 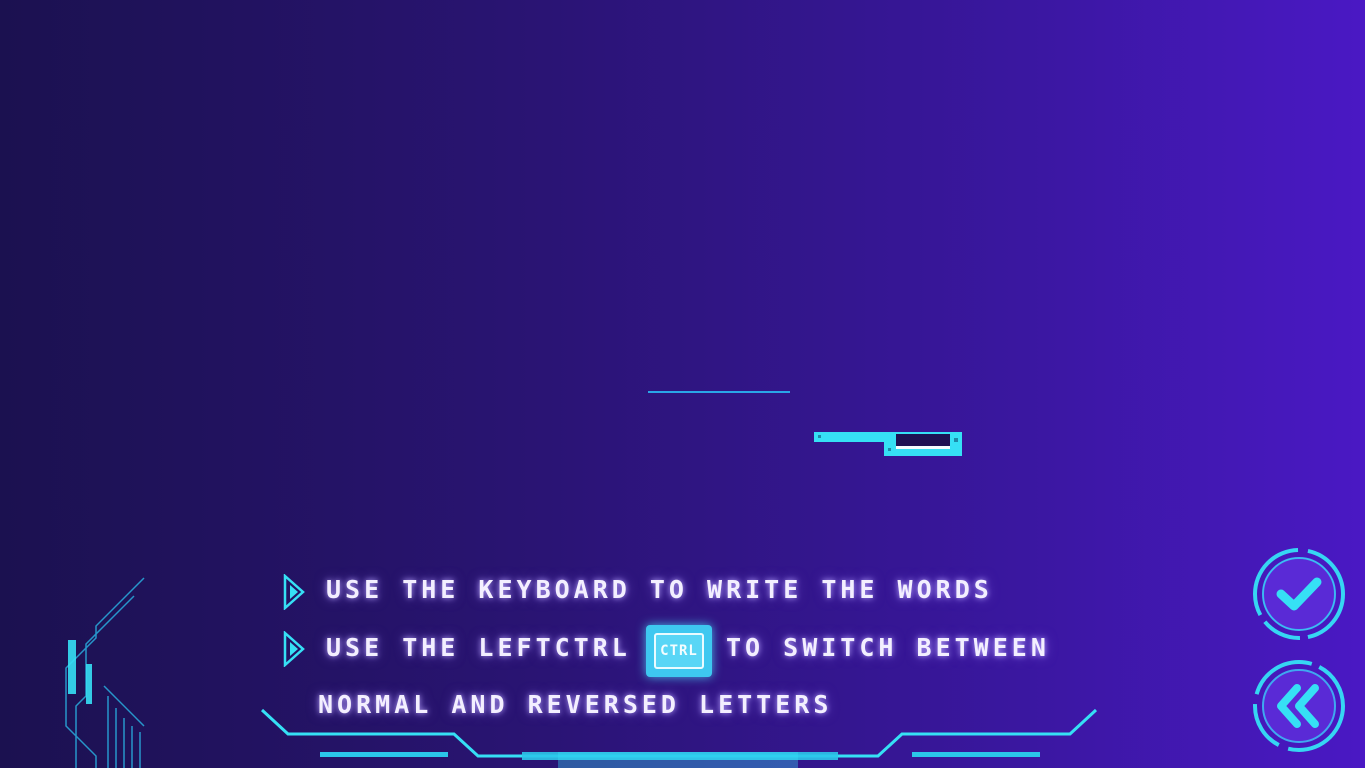 I want to click on instruction-line-1: USE THE KEYBOARD TO WRITE THE WORDS, so click(x=659, y=589).